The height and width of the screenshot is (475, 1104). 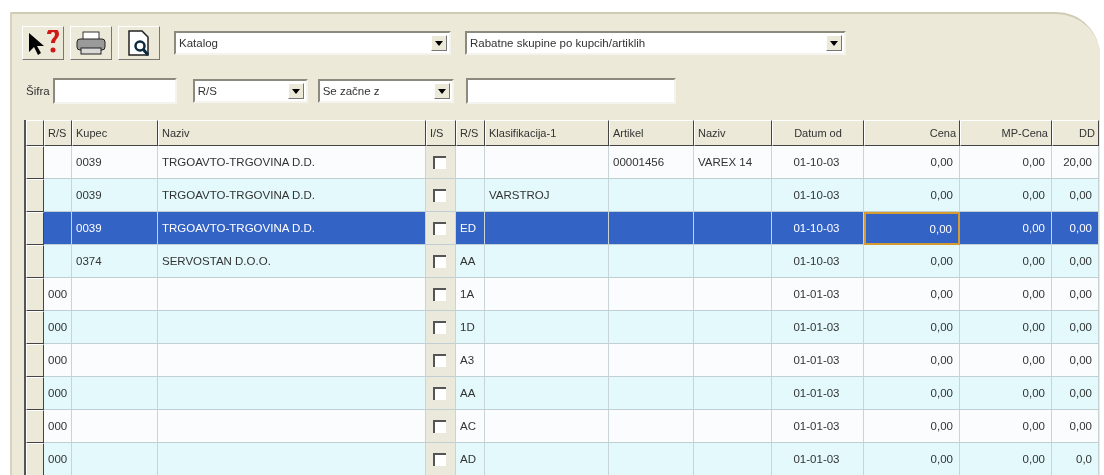 What do you see at coordinates (570, 91) in the screenshot?
I see `search-input-field` at bounding box center [570, 91].